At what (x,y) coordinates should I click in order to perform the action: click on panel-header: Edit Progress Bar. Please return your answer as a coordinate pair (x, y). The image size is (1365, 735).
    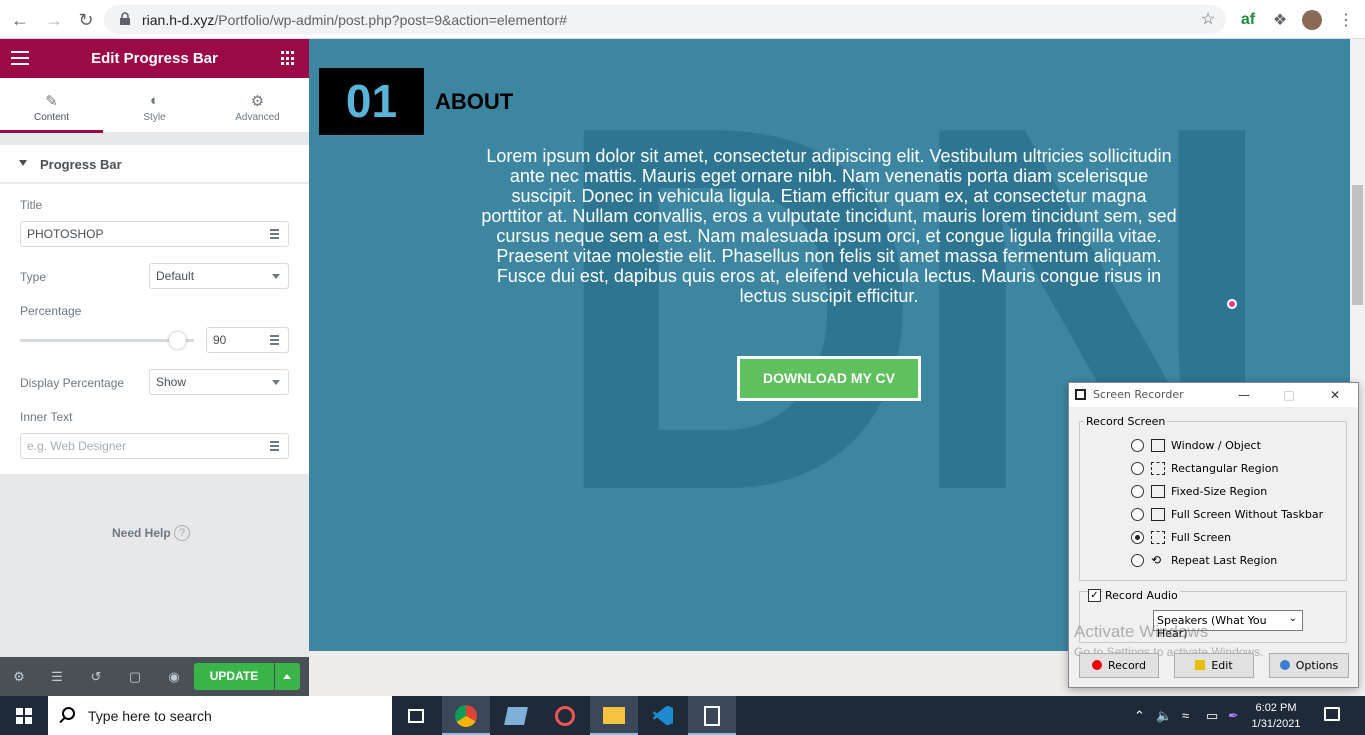
    Looking at the image, I should click on (154, 58).